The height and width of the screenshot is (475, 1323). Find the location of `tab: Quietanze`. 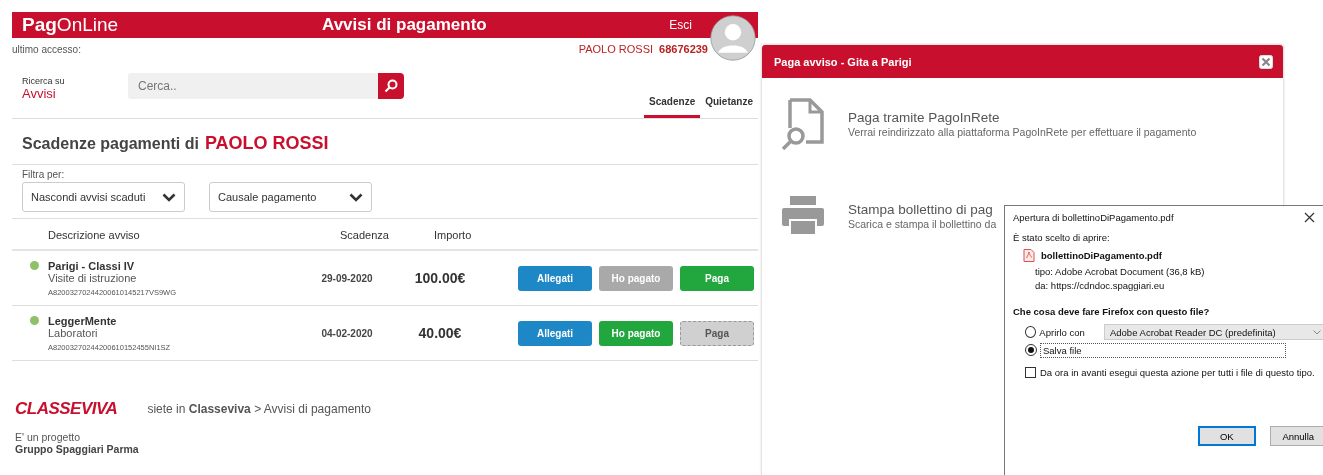

tab: Quietanze is located at coordinates (729, 107).